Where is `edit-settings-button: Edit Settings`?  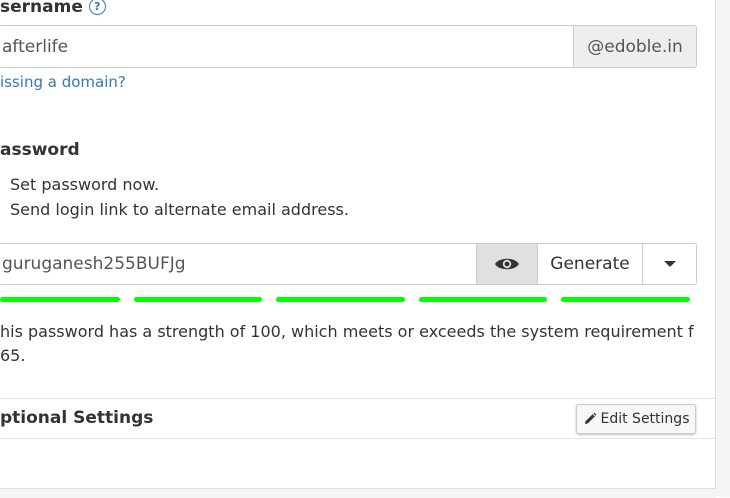
edit-settings-button: Edit Settings is located at coordinates (636, 419).